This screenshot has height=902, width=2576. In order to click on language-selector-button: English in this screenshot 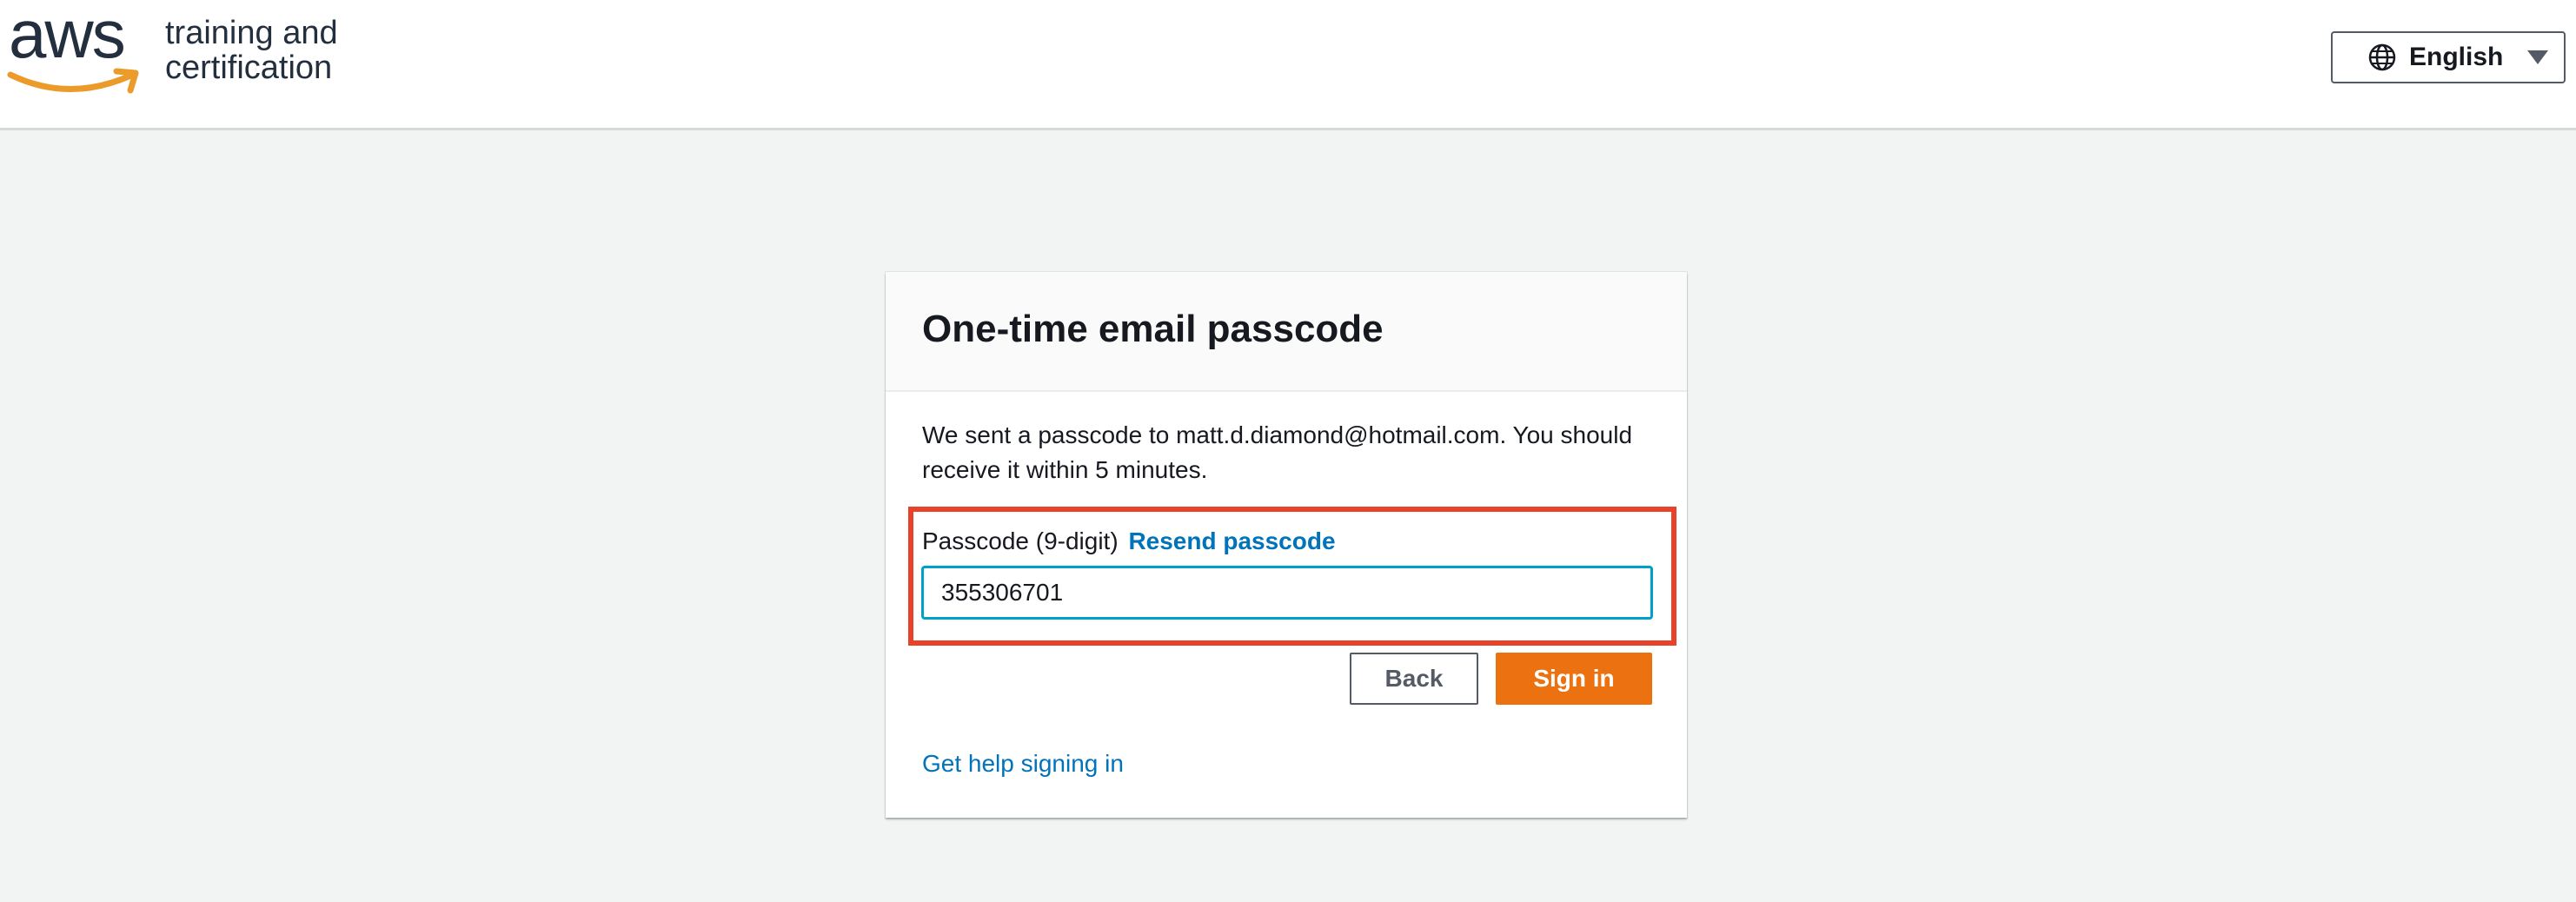, I will do `click(2448, 57)`.